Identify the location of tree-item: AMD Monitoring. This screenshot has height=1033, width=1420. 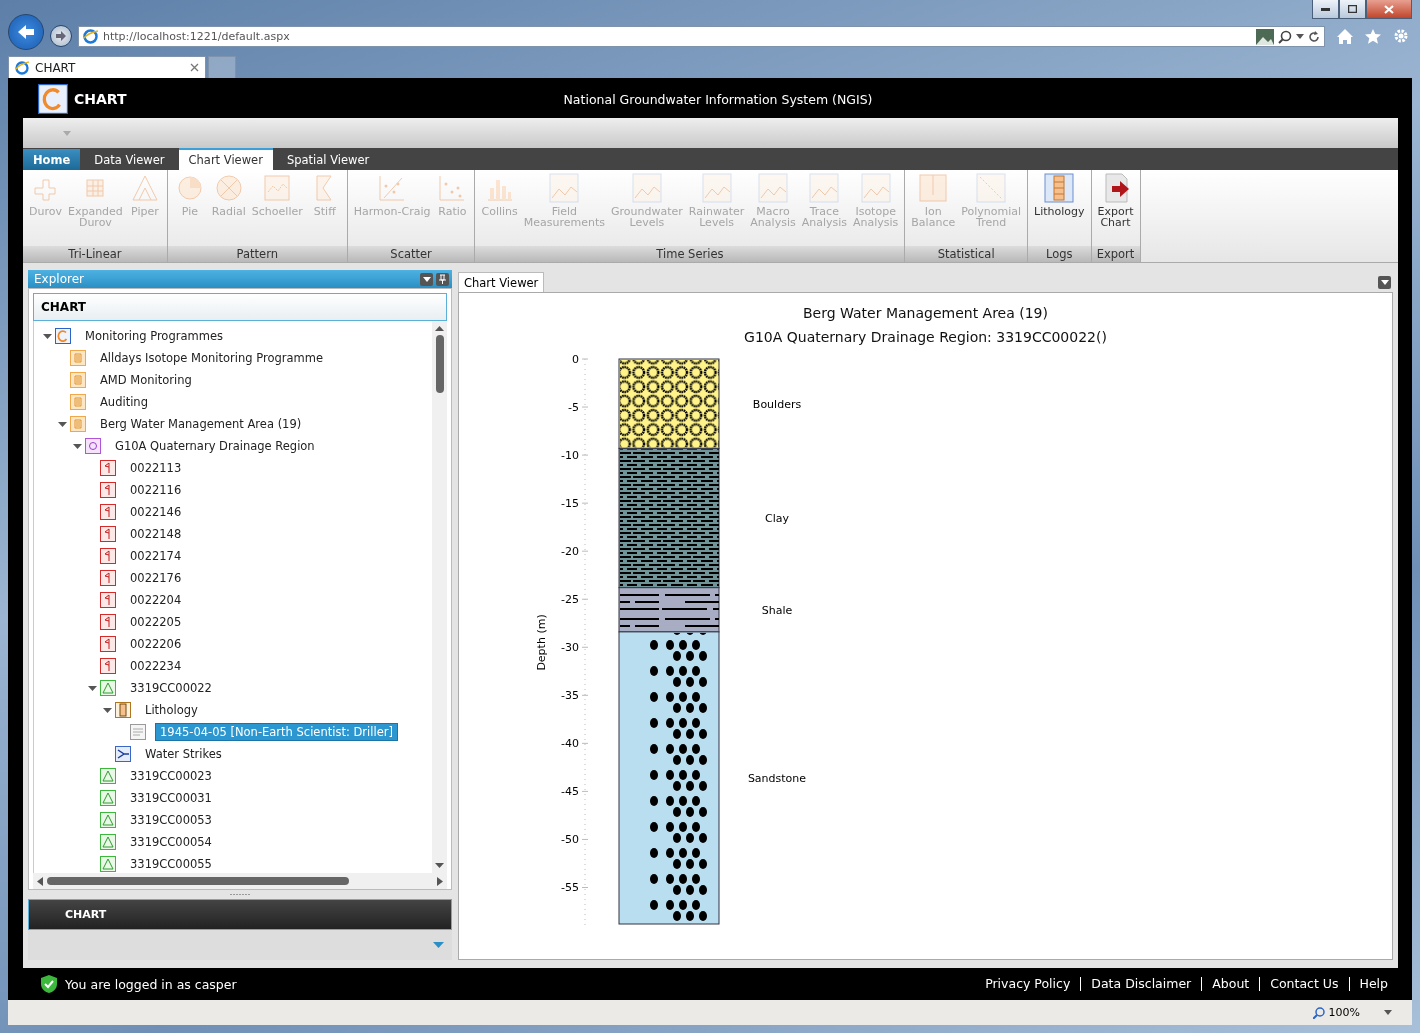
(146, 380).